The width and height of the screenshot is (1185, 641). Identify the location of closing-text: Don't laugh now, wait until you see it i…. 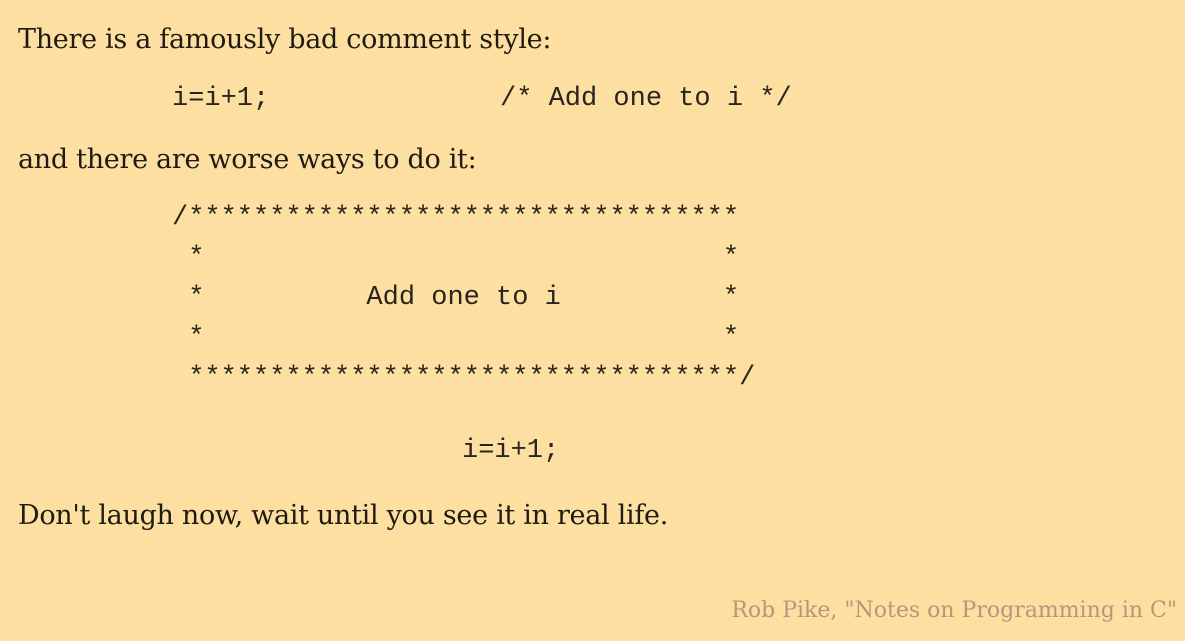
(343, 515).